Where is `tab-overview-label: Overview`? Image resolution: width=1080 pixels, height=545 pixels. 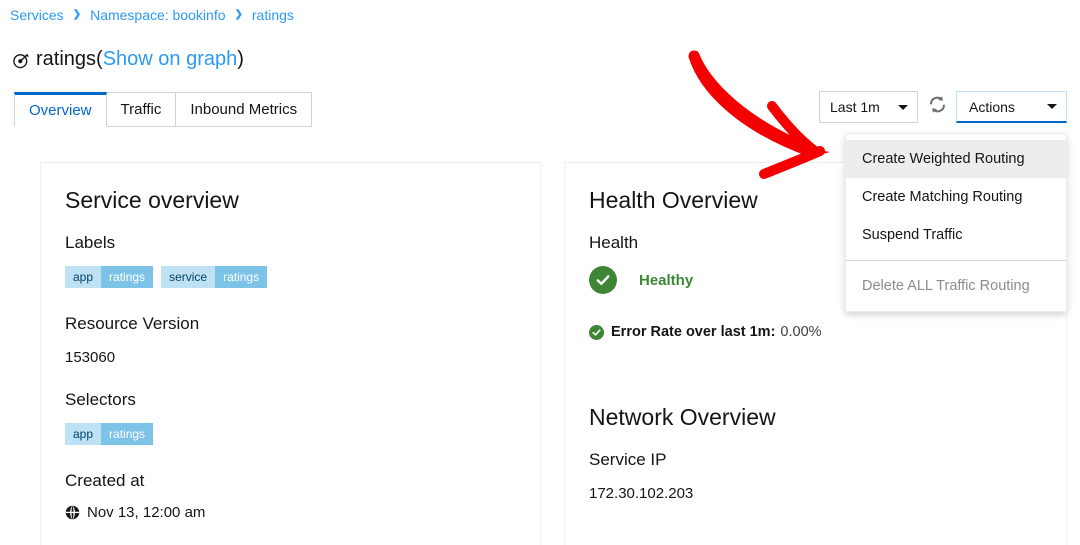 tab-overview-label: Overview is located at coordinates (60, 110).